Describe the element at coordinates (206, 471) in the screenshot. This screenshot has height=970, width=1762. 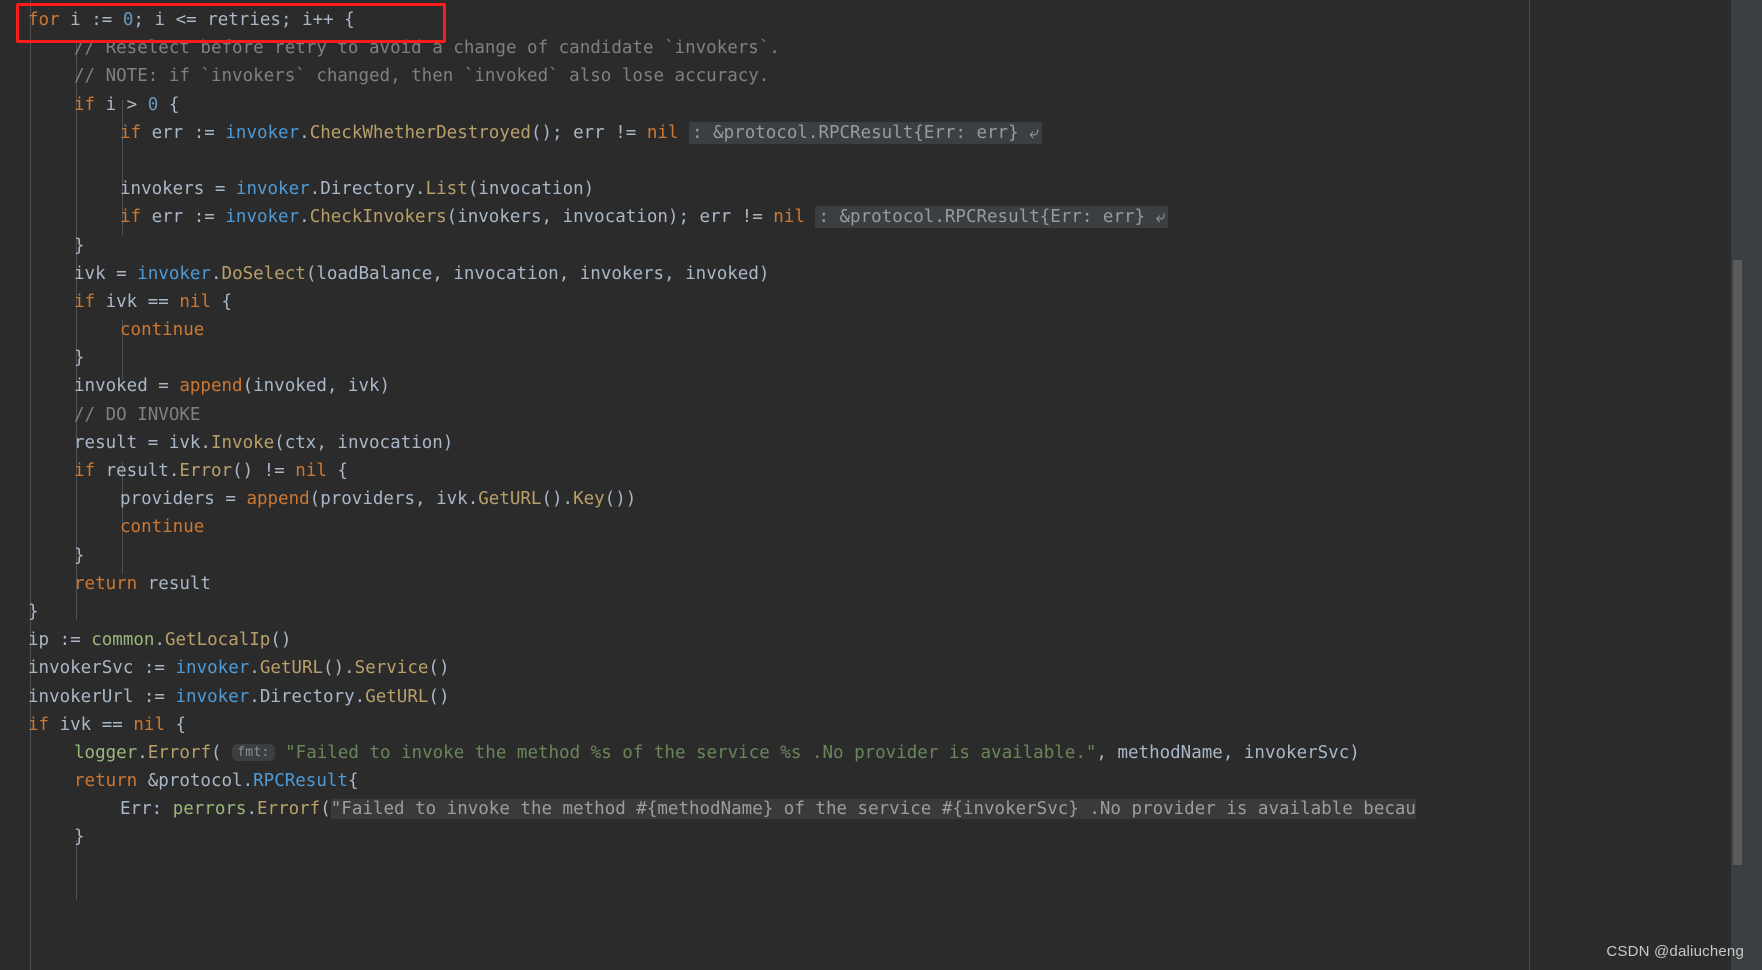
I see `code-token: Error` at that location.